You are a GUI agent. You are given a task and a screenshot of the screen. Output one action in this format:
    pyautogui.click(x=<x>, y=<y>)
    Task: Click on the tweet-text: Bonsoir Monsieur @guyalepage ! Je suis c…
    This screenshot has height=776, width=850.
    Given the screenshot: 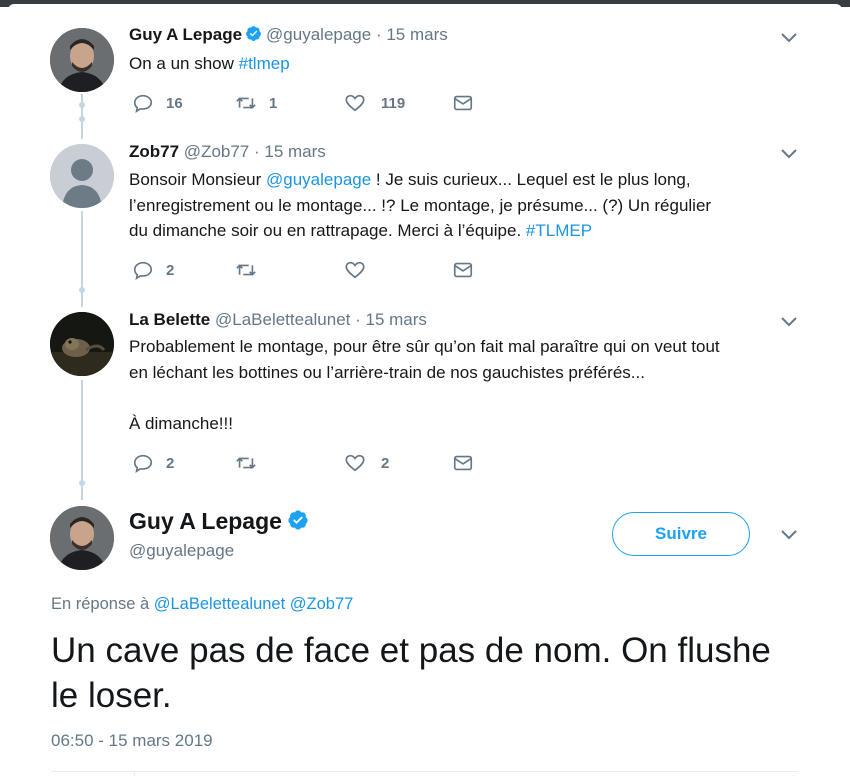 What is the action you would take?
    pyautogui.click(x=420, y=205)
    